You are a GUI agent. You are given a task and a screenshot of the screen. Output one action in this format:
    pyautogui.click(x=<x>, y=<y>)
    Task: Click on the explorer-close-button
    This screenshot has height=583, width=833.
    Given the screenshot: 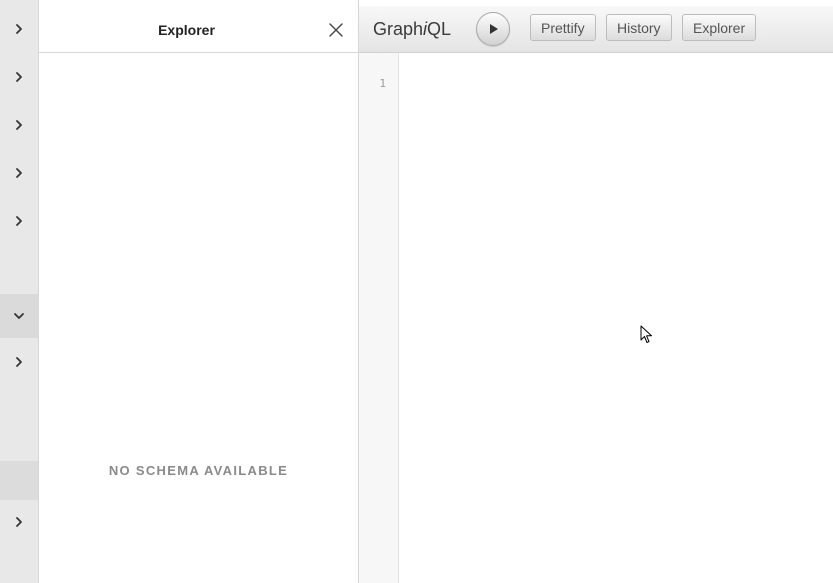 What is the action you would take?
    pyautogui.click(x=336, y=30)
    